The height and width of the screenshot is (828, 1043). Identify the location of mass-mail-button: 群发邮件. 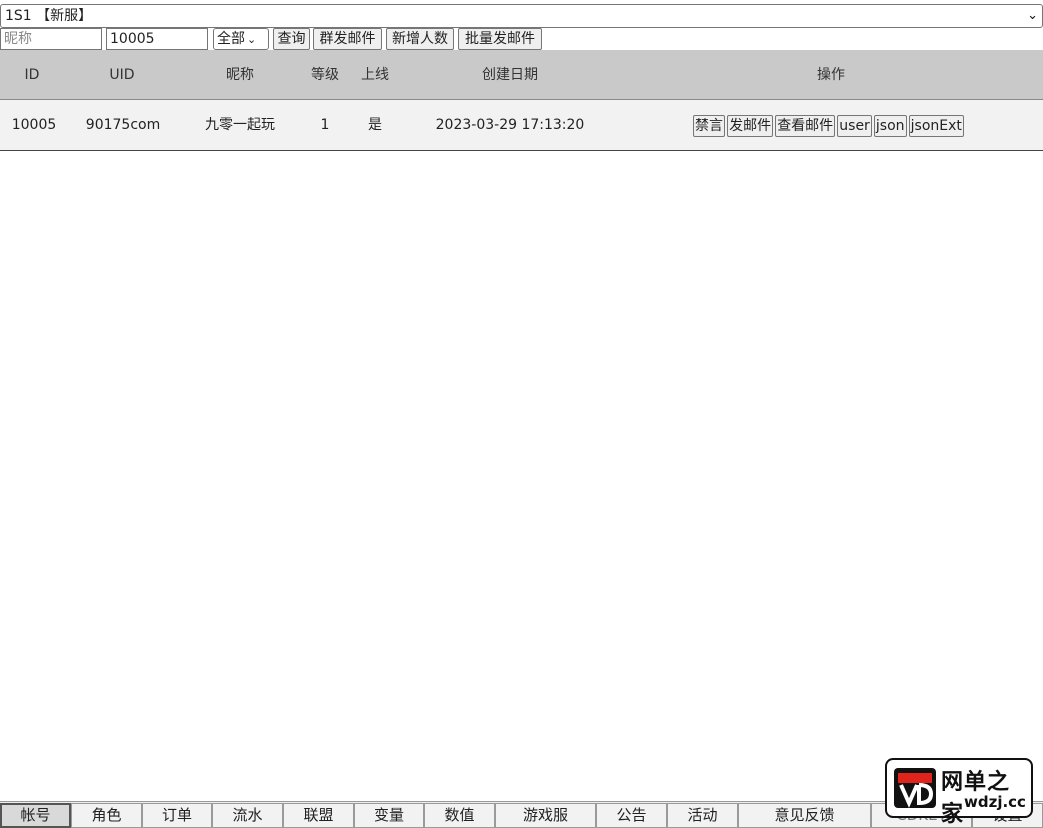
(347, 39).